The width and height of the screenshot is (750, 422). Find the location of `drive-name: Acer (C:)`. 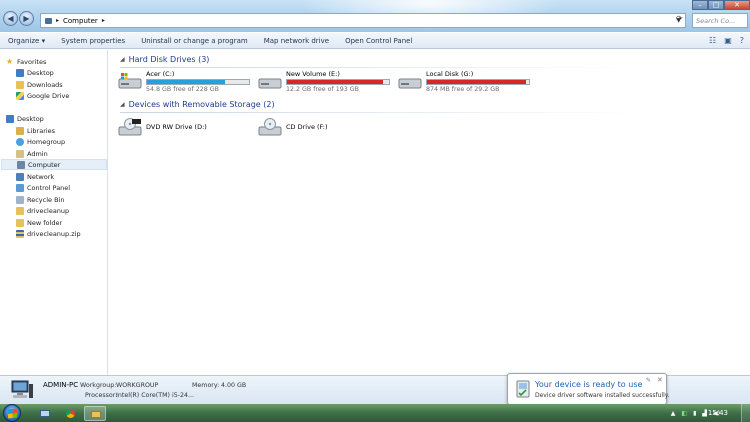

drive-name: Acer (C:) is located at coordinates (160, 74).